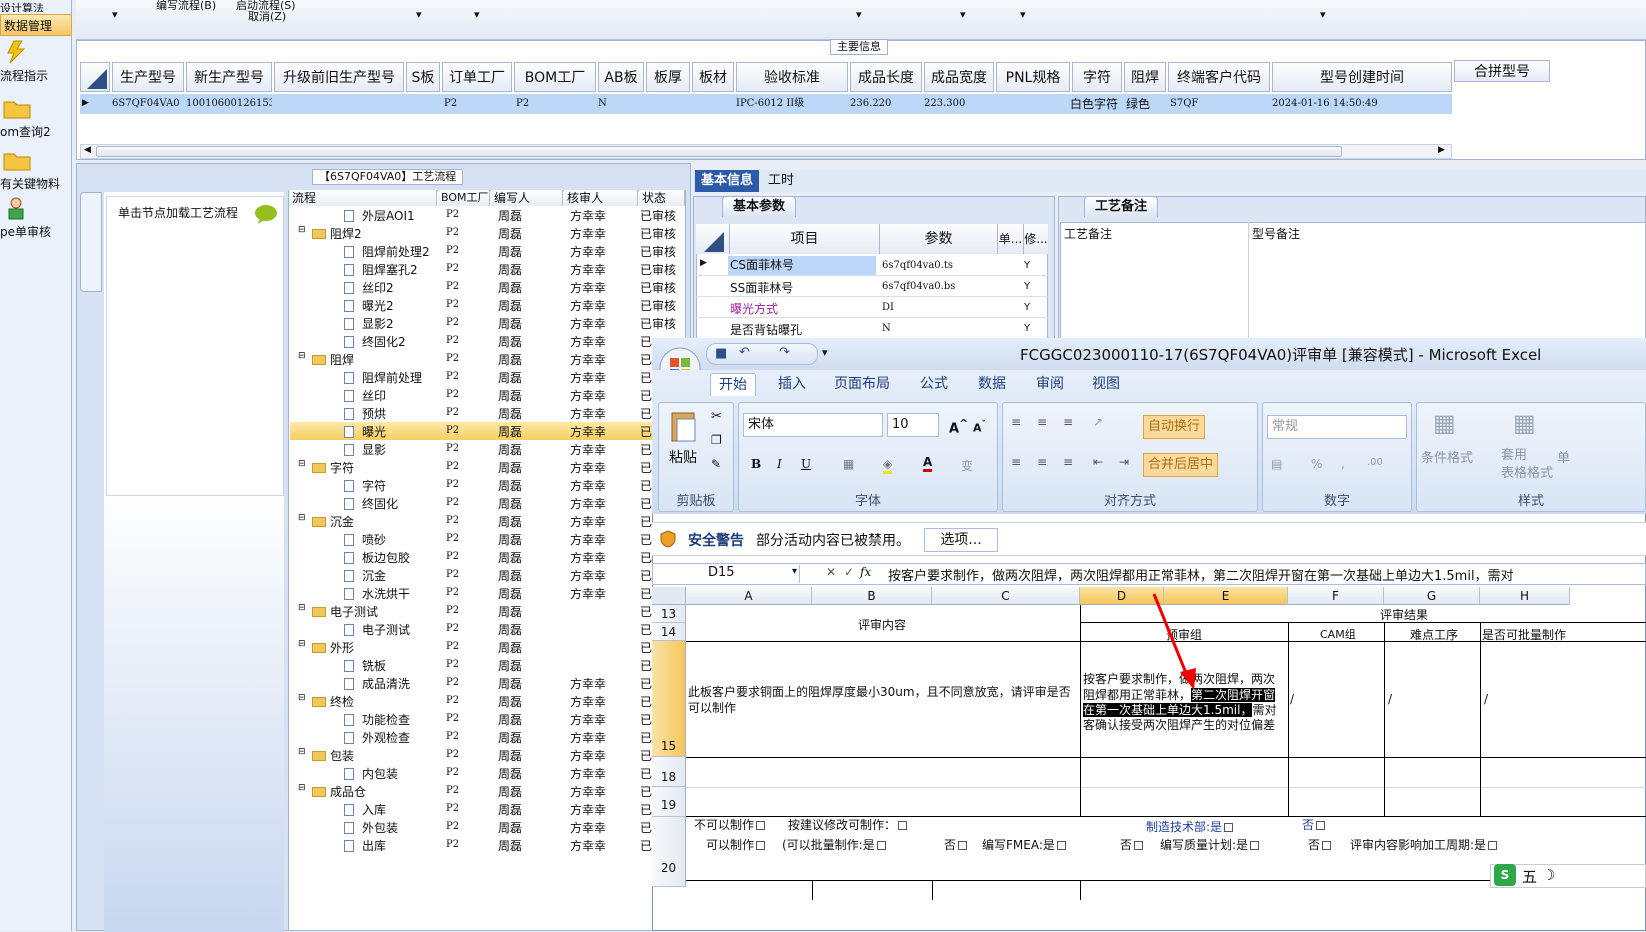 The width and height of the screenshot is (1646, 932). What do you see at coordinates (872, 287) in the screenshot?
I see `param-row: SS面菲林号 6s7qf04va0.bs Y` at bounding box center [872, 287].